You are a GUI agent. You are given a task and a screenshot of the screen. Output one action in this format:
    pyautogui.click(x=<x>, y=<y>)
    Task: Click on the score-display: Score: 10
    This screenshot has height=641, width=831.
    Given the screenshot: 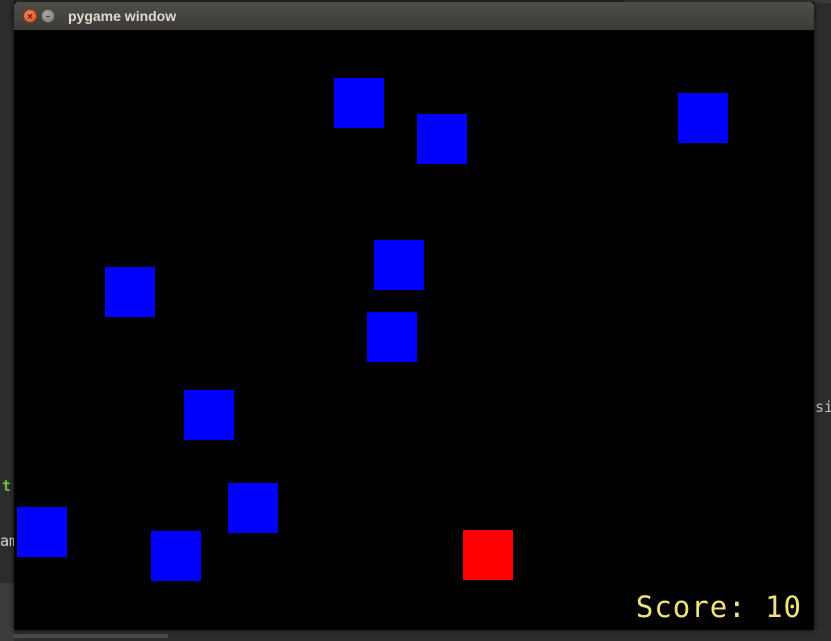 What is the action you would take?
    pyautogui.click(x=718, y=607)
    